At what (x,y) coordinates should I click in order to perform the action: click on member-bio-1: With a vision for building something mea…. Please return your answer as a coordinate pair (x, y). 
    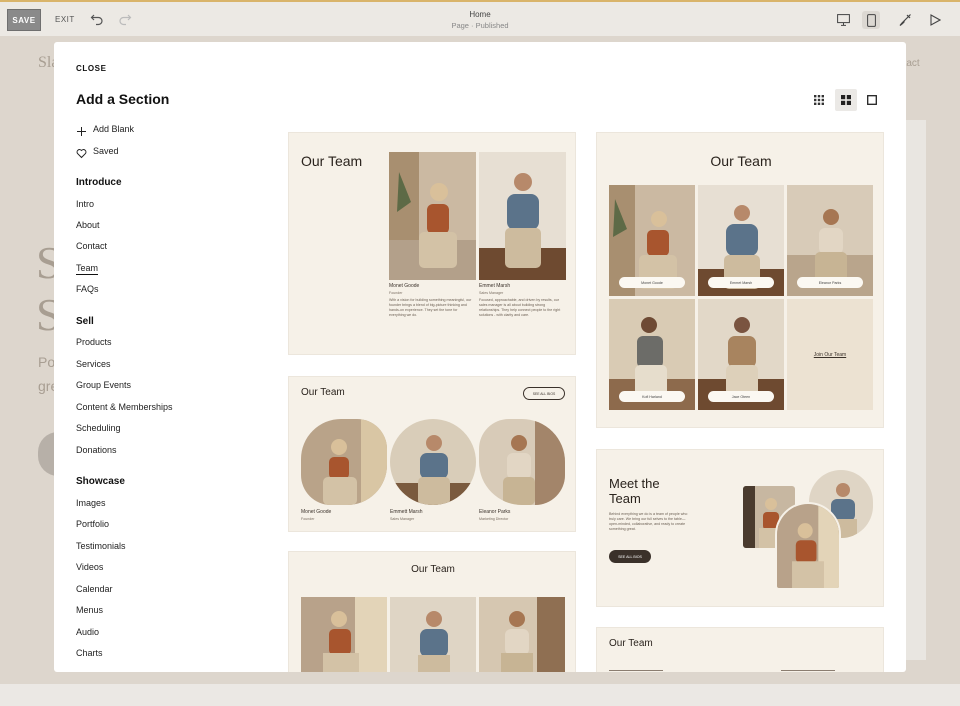
    Looking at the image, I should click on (430, 307).